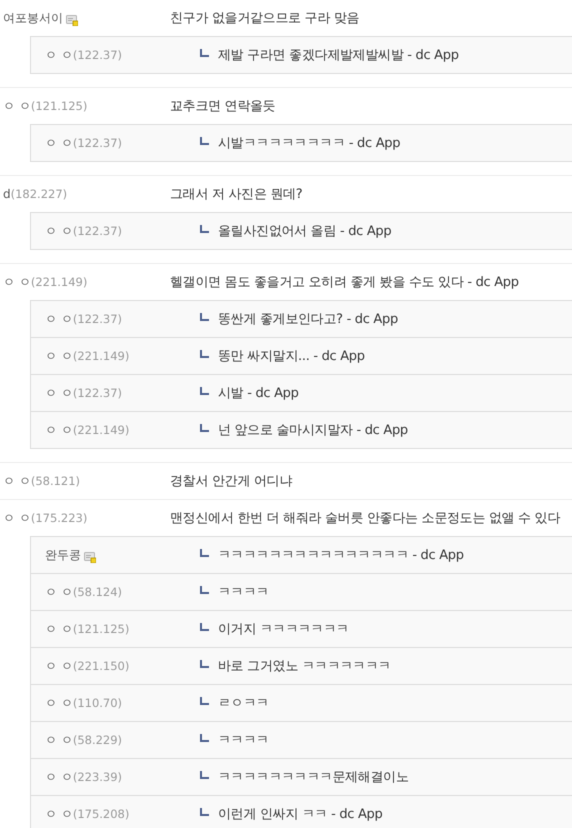  I want to click on reply-text: ㄹㅇㅋㅋ, so click(243, 703).